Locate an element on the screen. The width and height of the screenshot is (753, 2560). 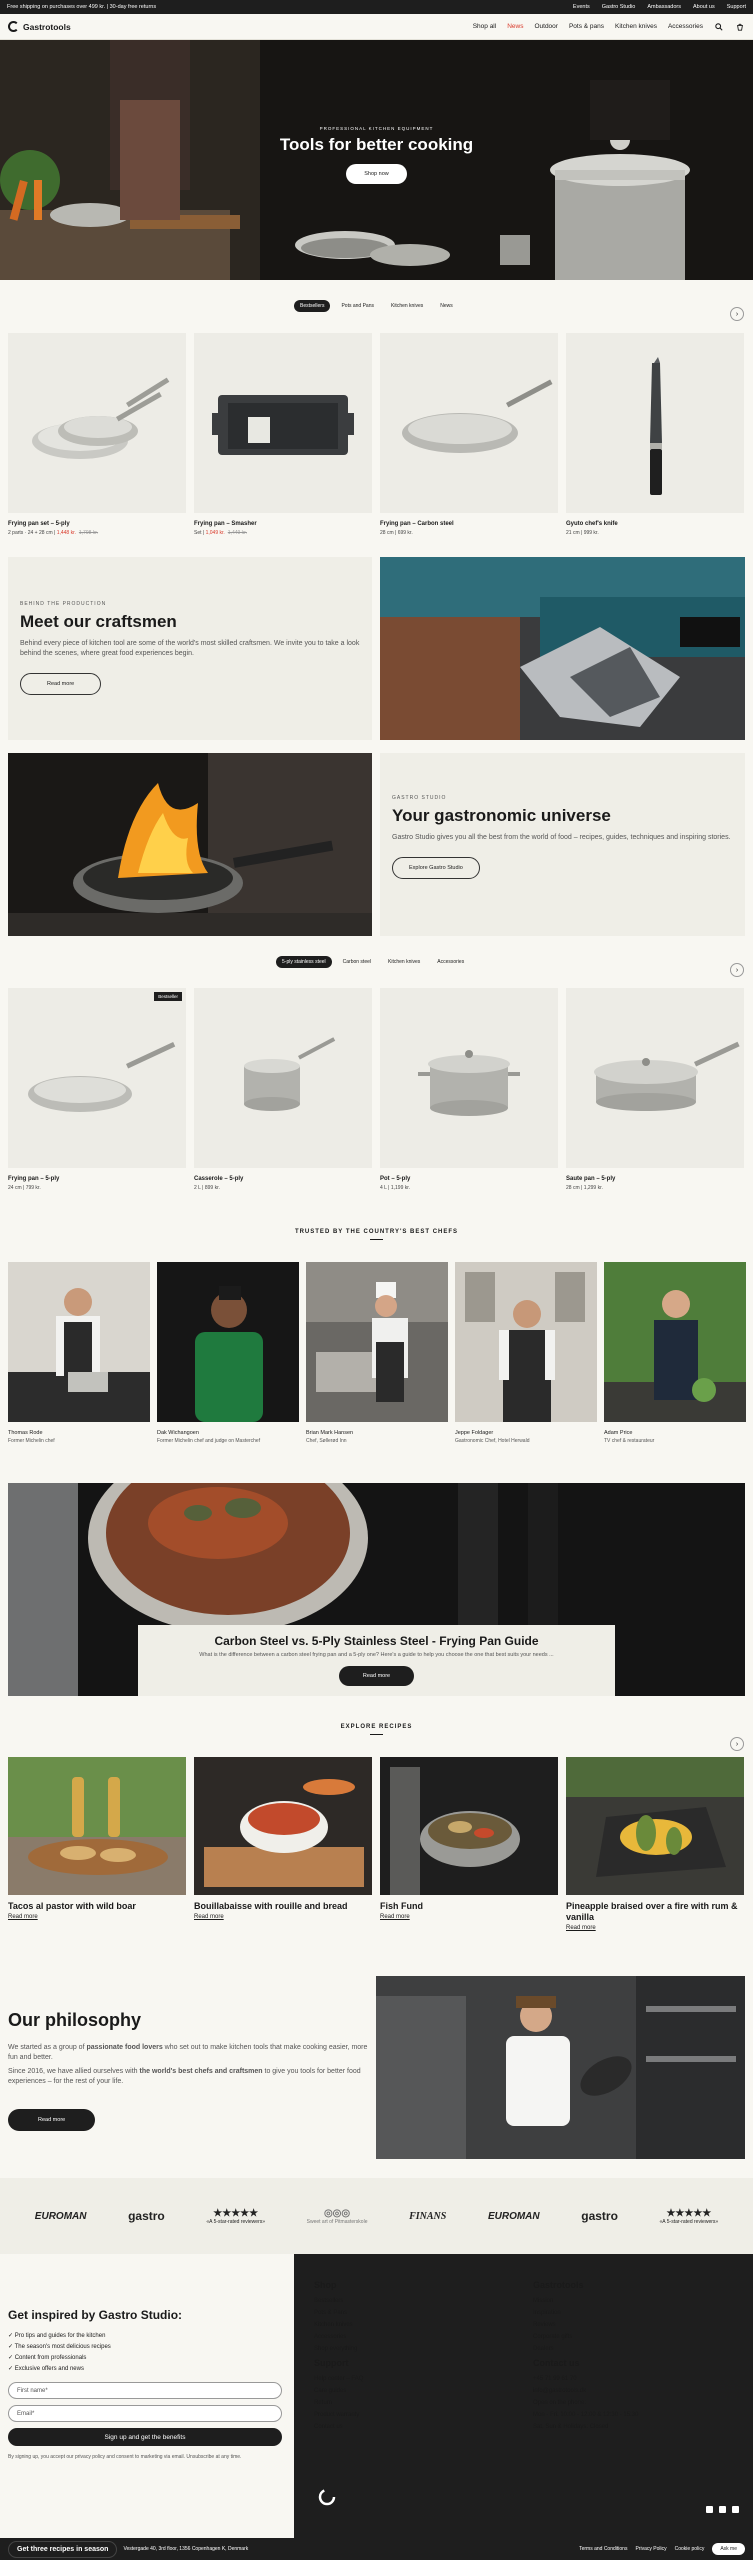
product-name: Casserole – 5-ply is located at coordinates (219, 1179).